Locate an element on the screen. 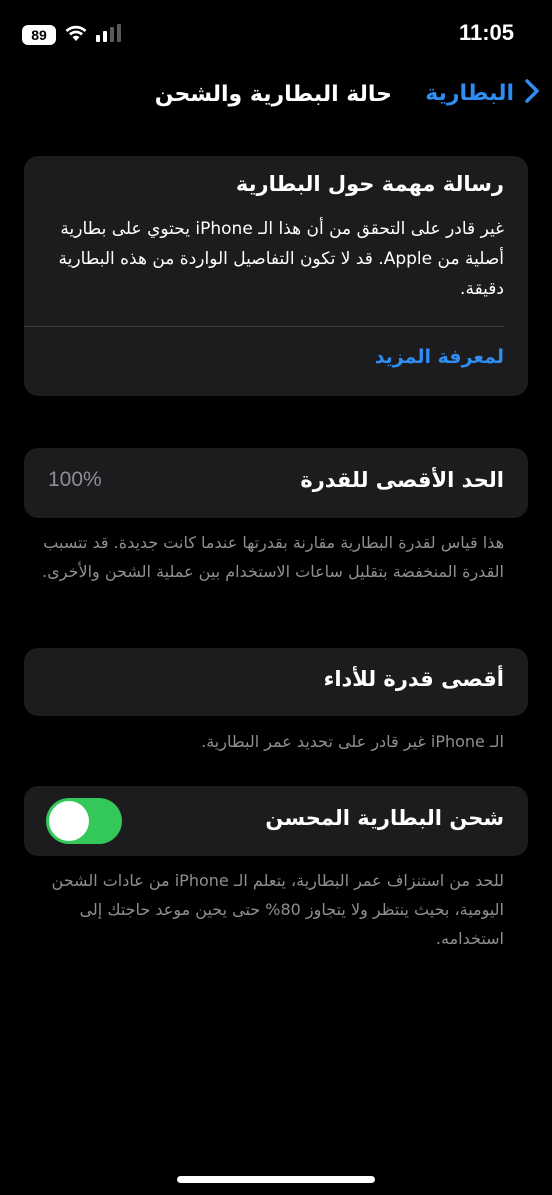  maximum-capacity-value: 100% is located at coordinates (75, 479).